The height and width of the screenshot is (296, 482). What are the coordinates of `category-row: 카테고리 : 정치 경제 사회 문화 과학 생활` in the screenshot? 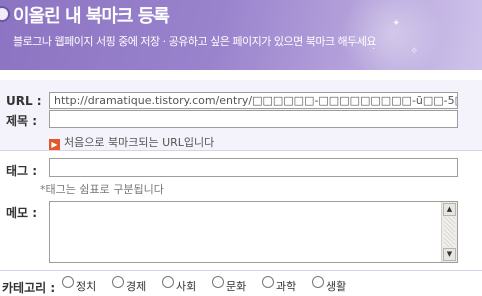 It's located at (241, 286).